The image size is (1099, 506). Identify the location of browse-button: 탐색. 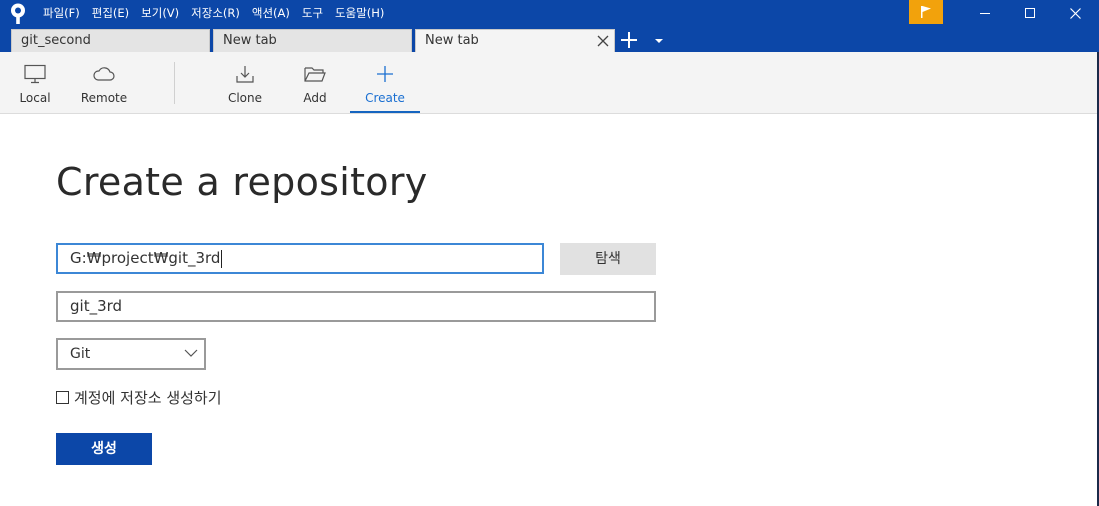
(608, 259).